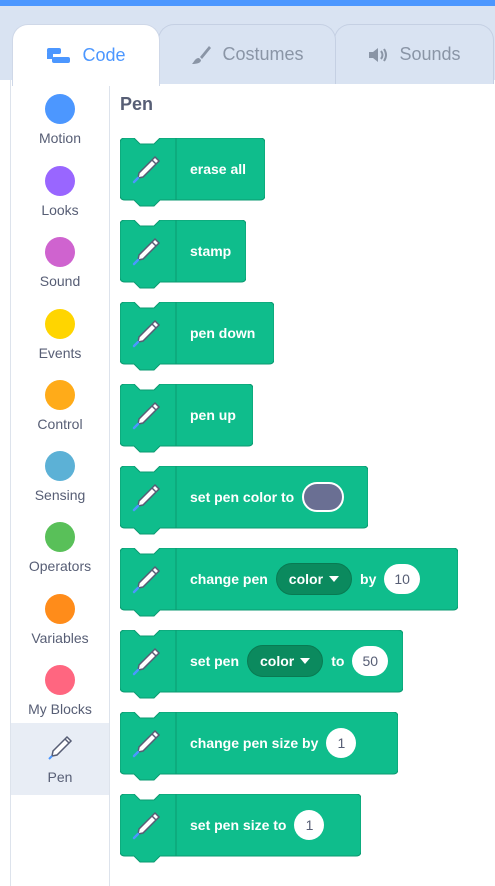  I want to click on change-pen-by-block: change pen color by 10, so click(289, 582).